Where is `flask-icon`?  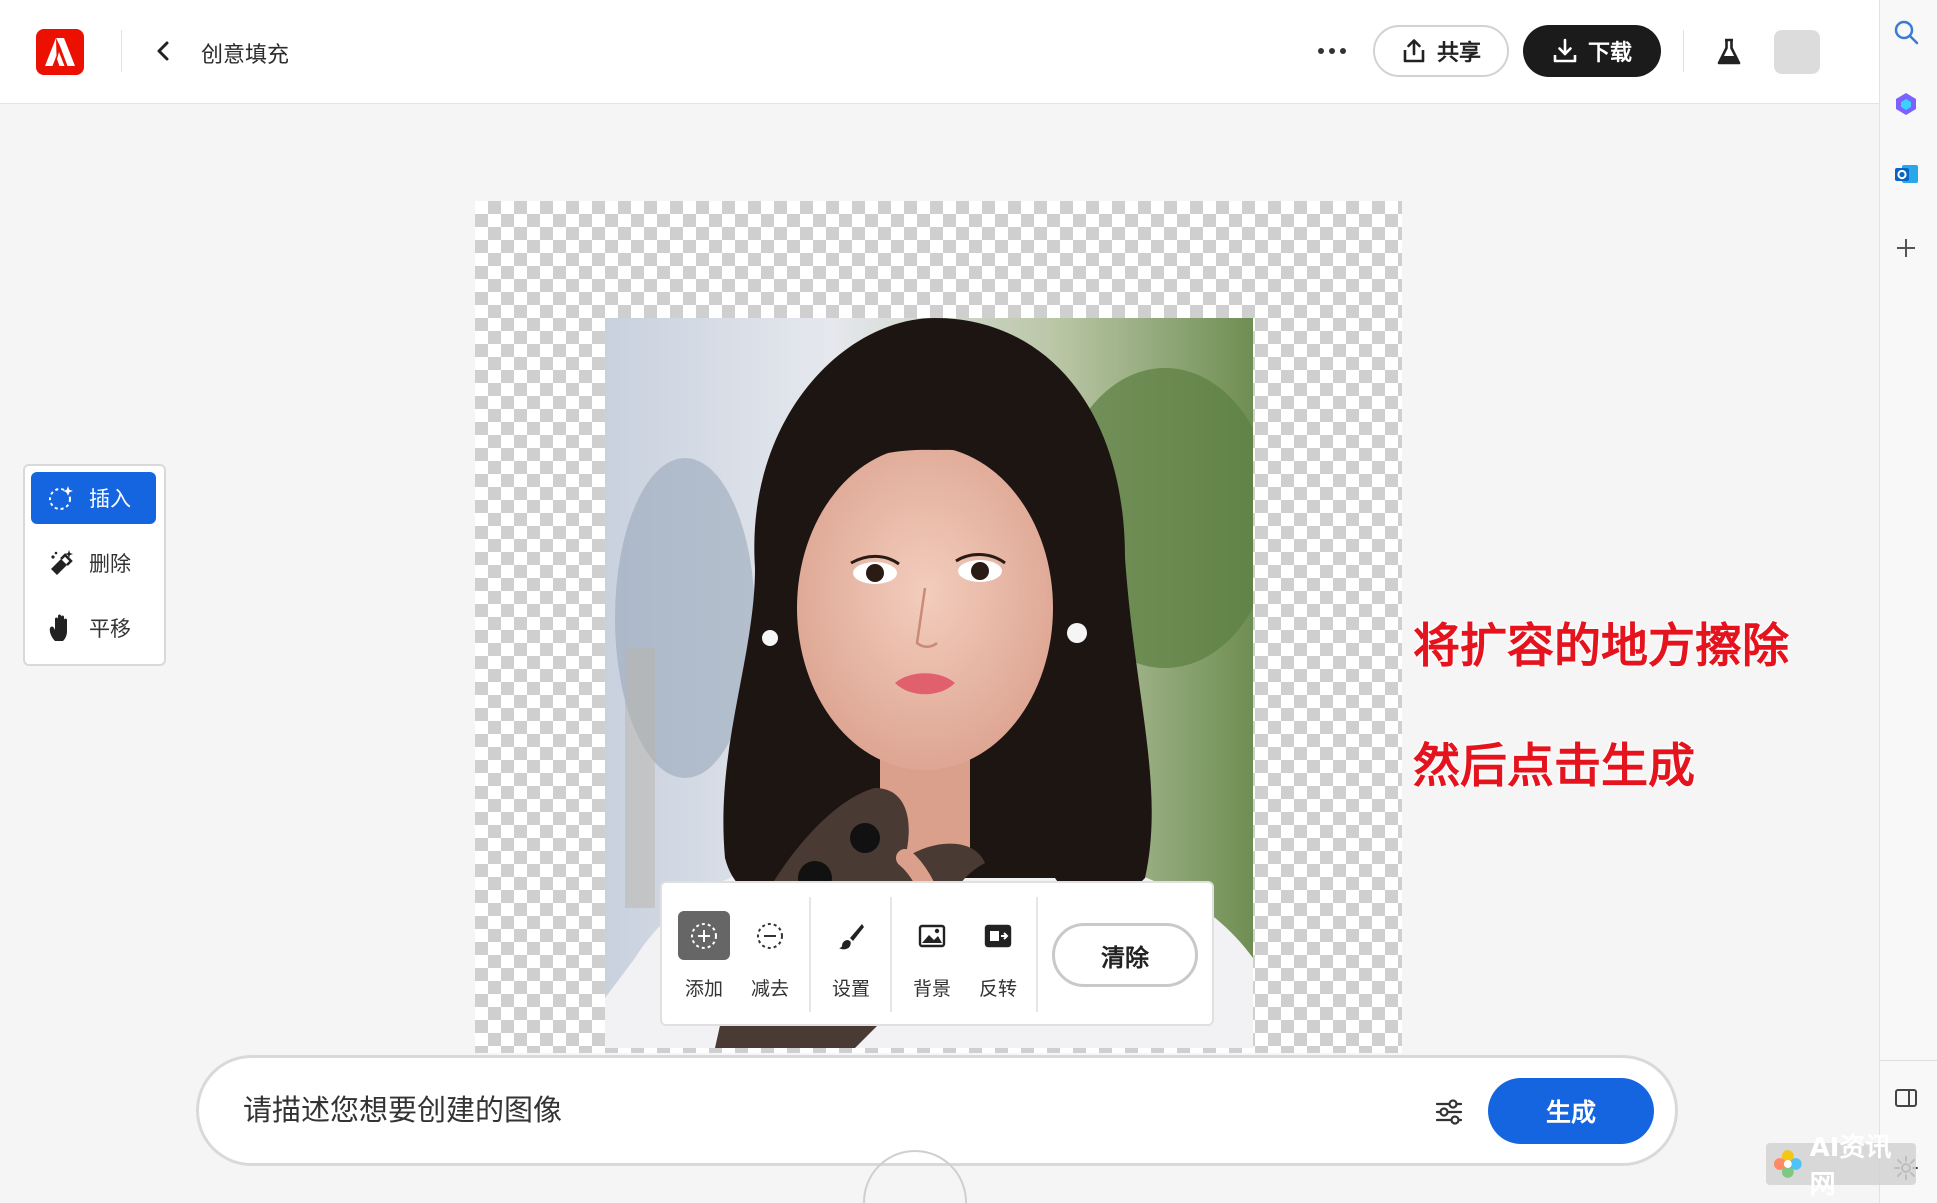
flask-icon is located at coordinates (1729, 51).